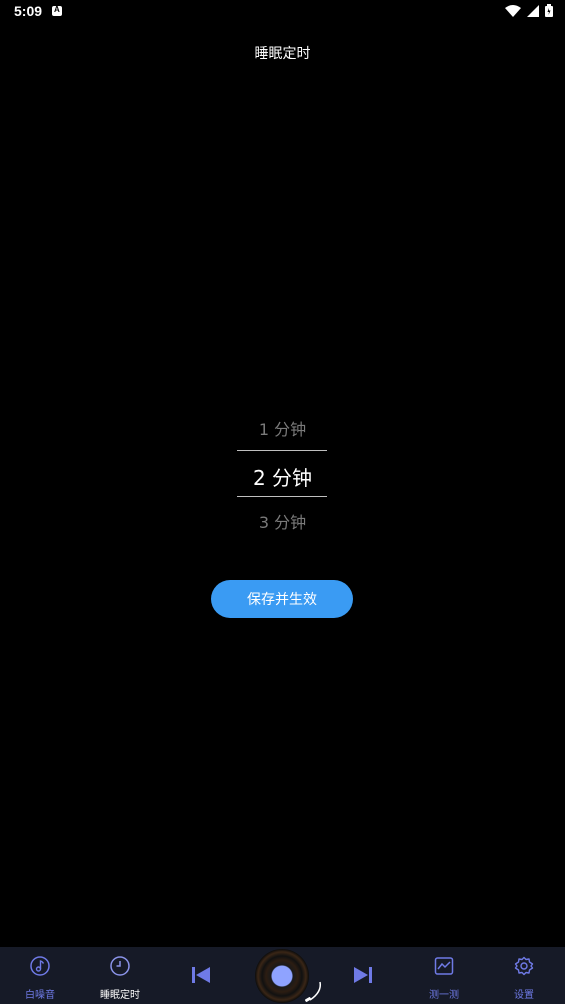 This screenshot has width=565, height=1004. I want to click on nav-label-settings: 设置, so click(524, 995).